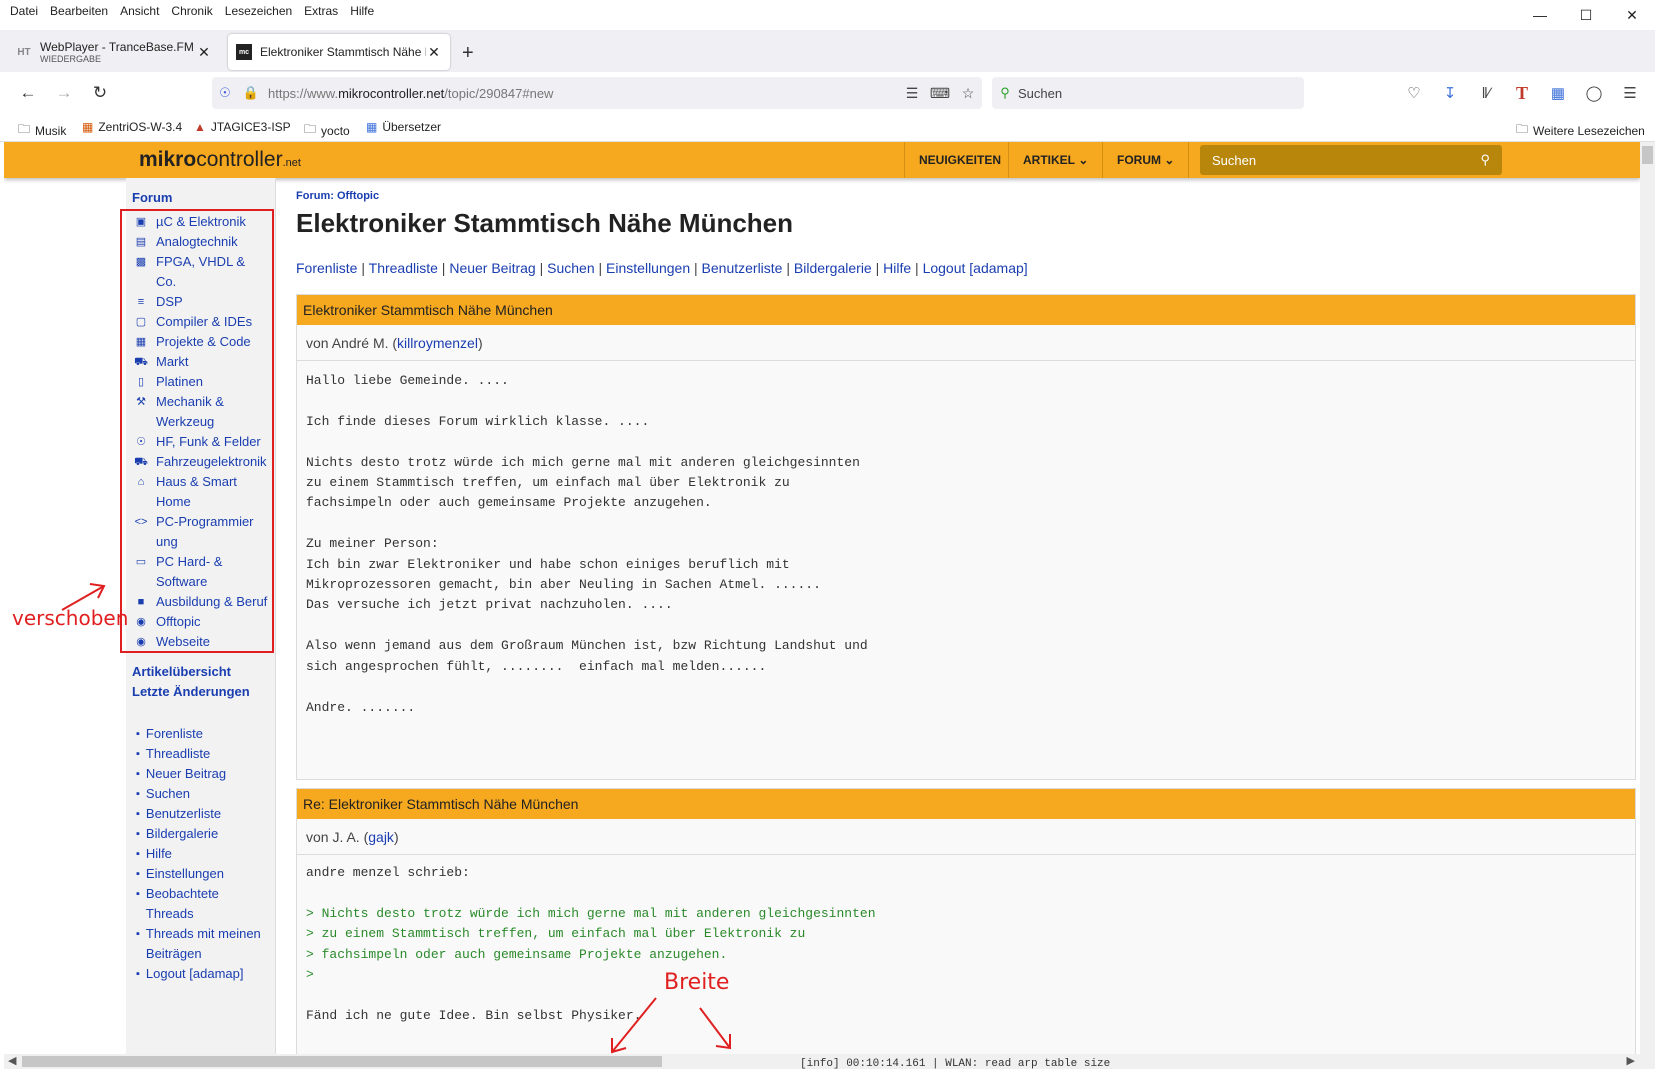 The image size is (1655, 1070). Describe the element at coordinates (833, 268) in the screenshot. I see `link-bildergalerie: Bildergalerie` at that location.